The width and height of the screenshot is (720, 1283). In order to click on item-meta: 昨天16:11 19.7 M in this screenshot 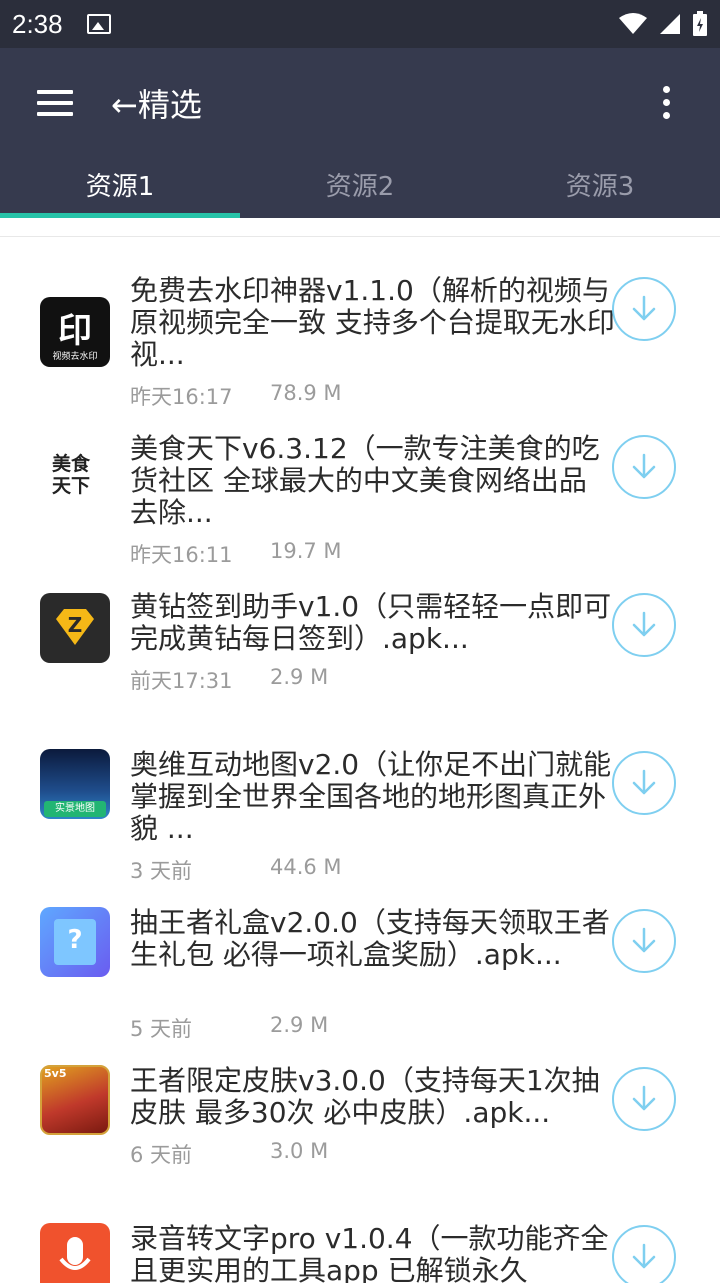, I will do `click(236, 554)`.